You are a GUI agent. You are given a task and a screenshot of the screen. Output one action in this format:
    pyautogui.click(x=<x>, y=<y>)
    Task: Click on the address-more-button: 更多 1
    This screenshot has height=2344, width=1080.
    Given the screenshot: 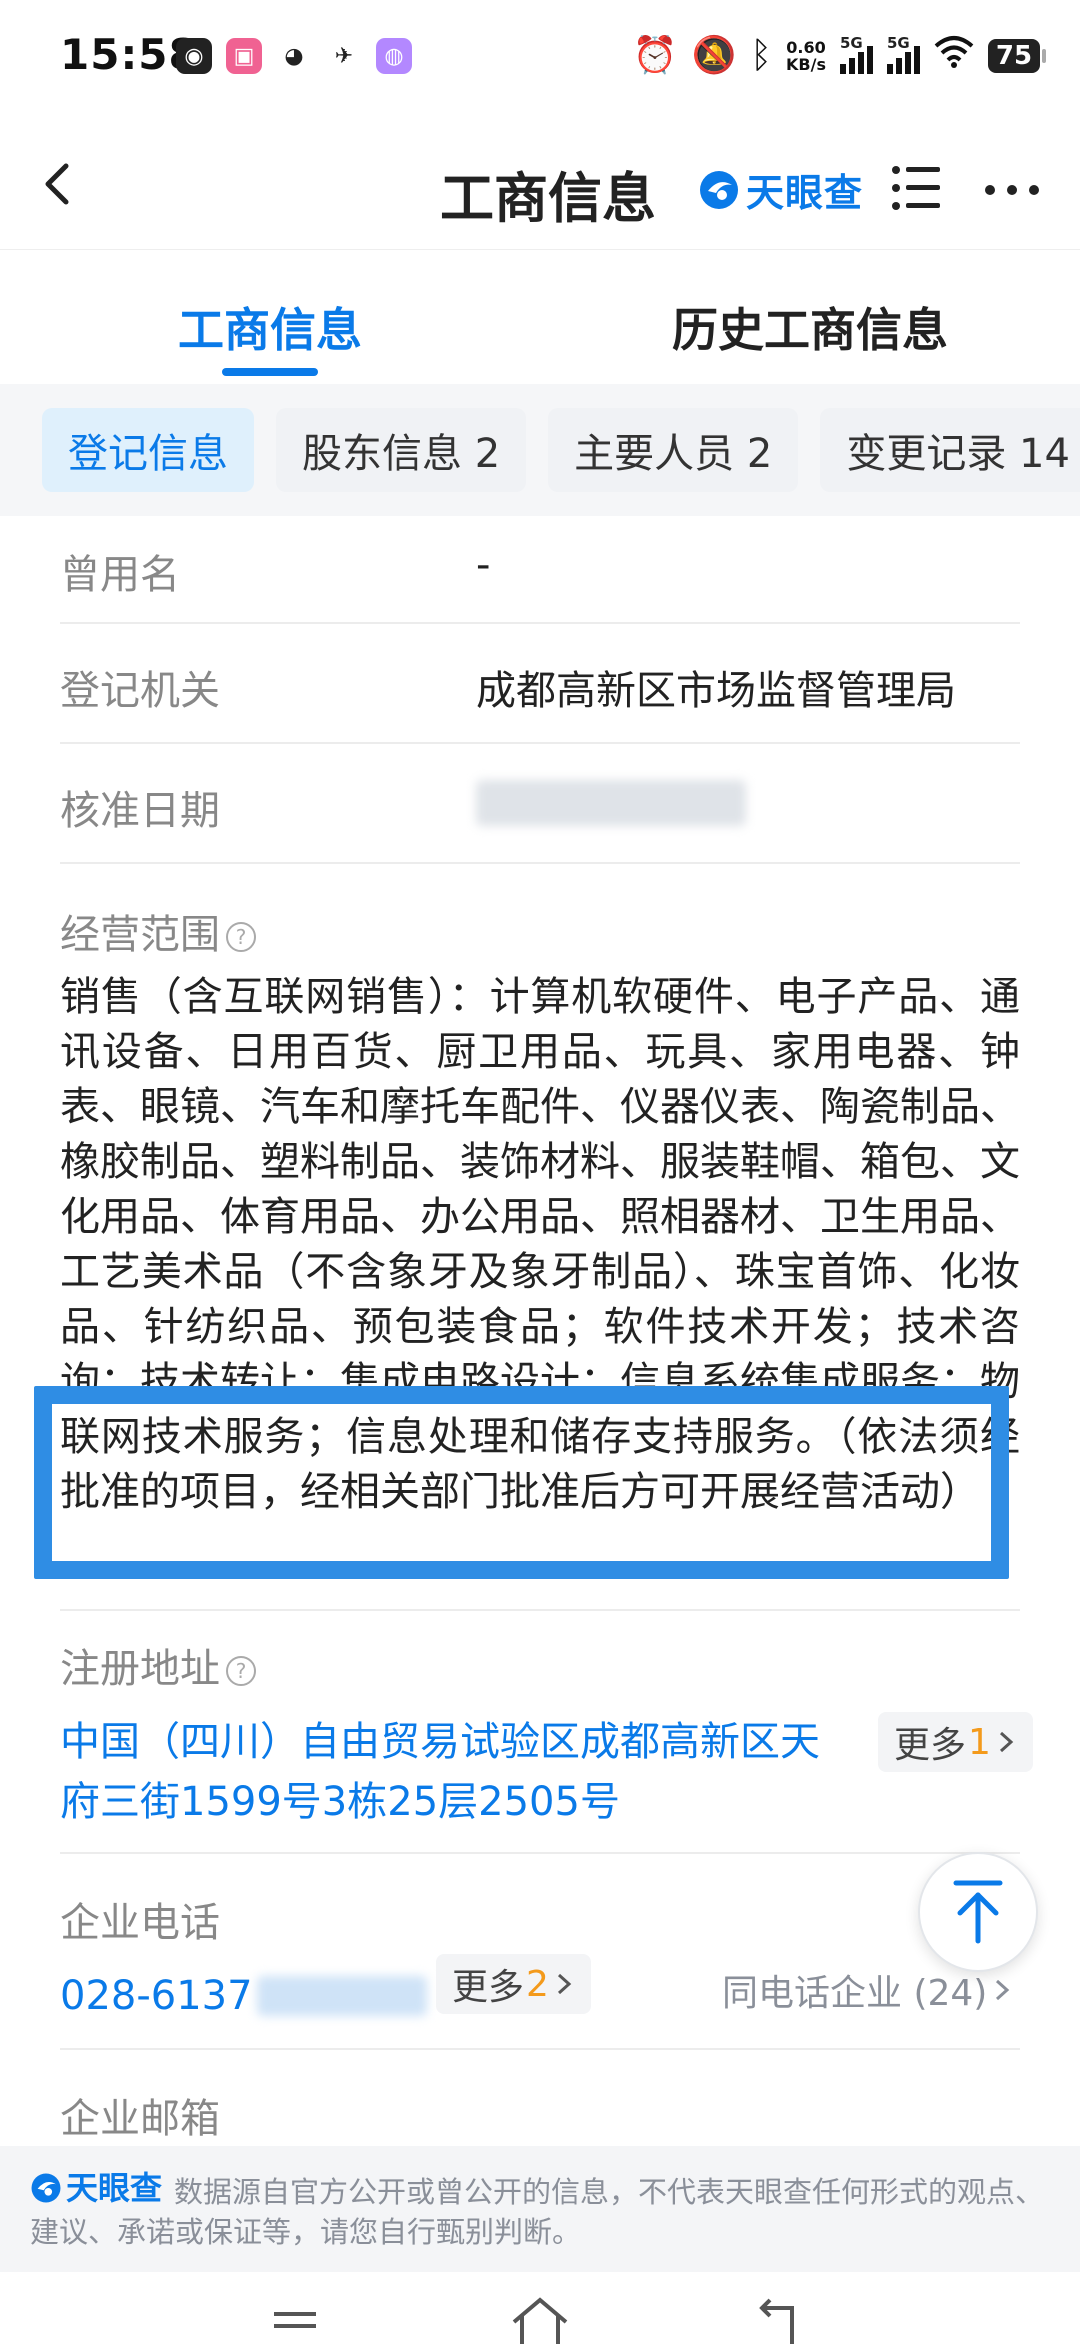 What is the action you would take?
    pyautogui.click(x=955, y=1742)
    